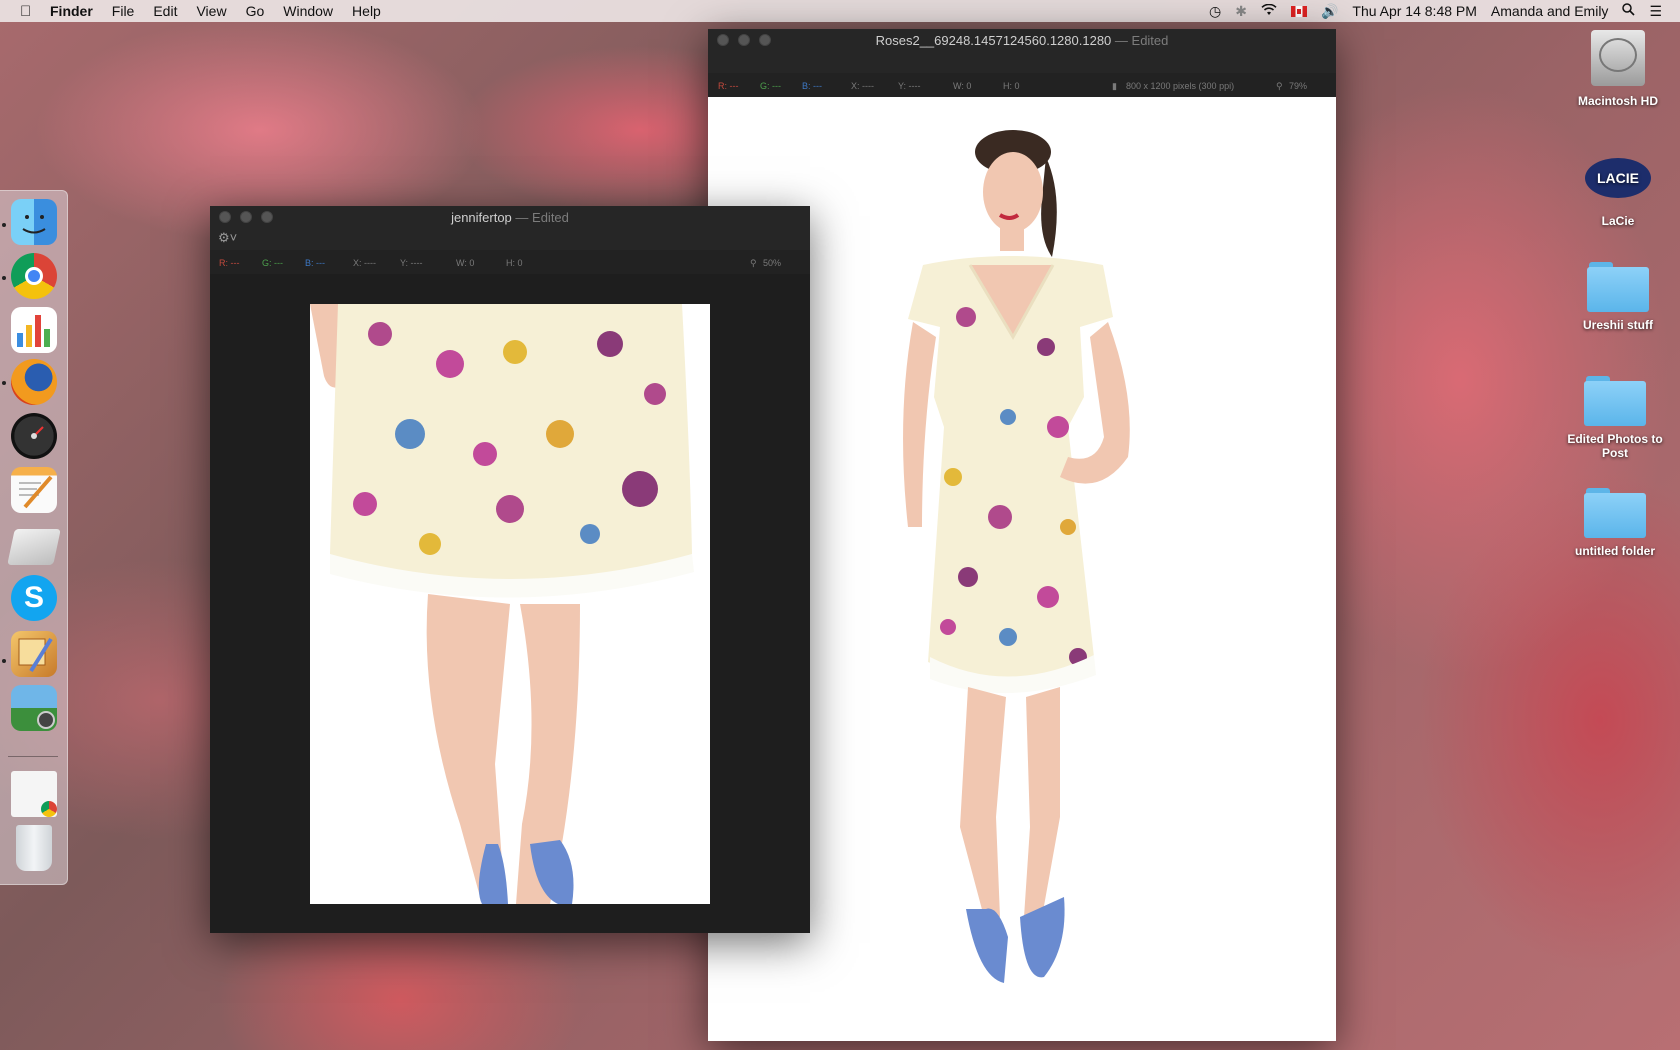 Image resolution: width=1680 pixels, height=1050 pixels. What do you see at coordinates (366, 11) in the screenshot?
I see `menu-help: Help` at bounding box center [366, 11].